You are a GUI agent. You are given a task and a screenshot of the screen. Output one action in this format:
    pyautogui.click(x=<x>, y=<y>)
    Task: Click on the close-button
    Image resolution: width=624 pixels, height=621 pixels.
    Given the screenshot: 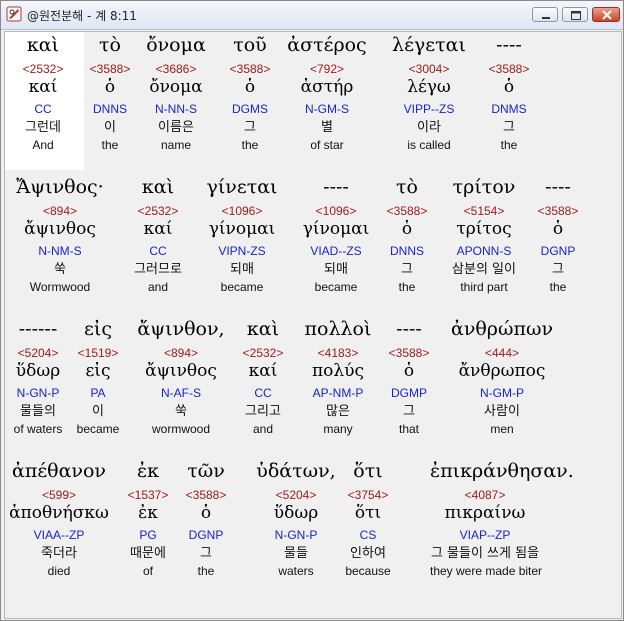 What is the action you would take?
    pyautogui.click(x=606, y=14)
    